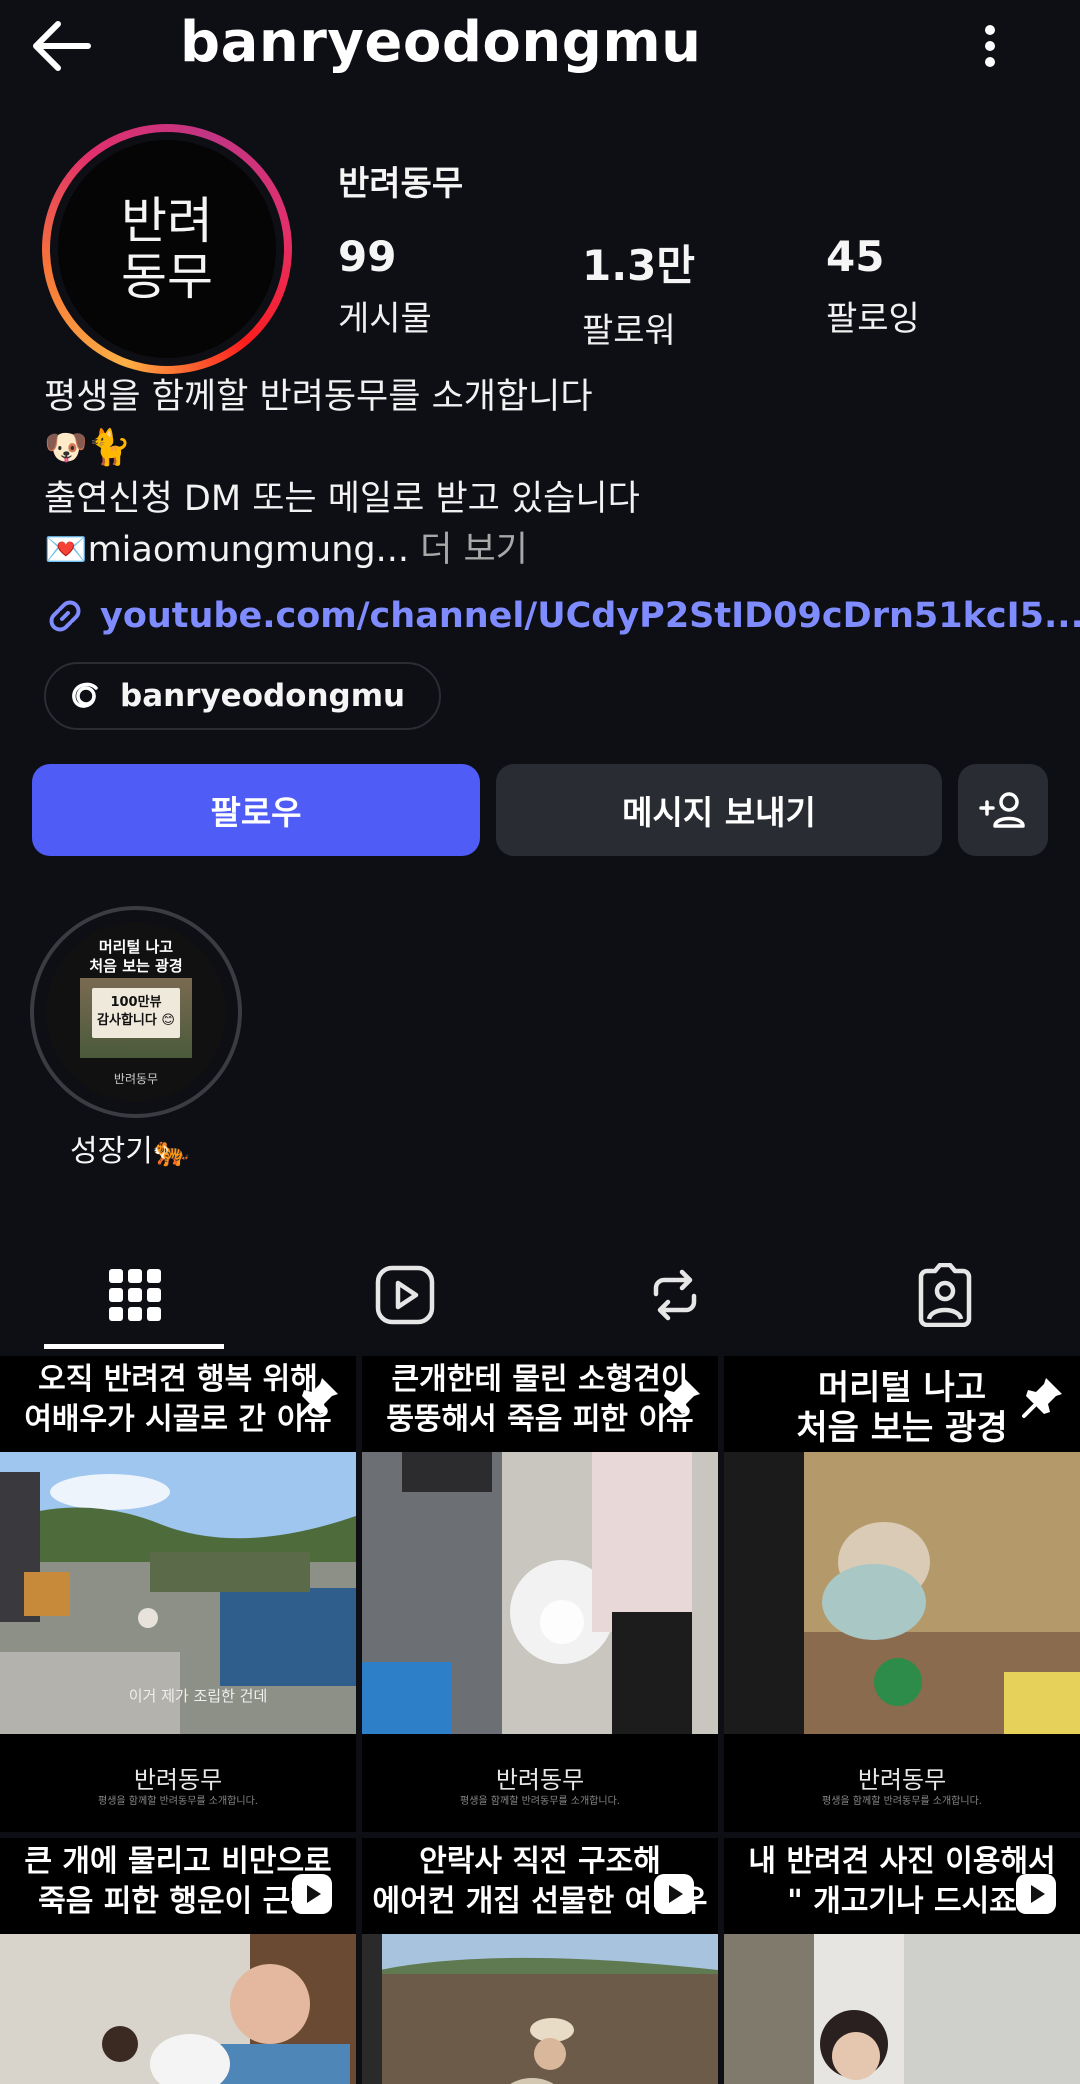 Image resolution: width=1080 pixels, height=2084 pixels. What do you see at coordinates (136, 966) in the screenshot?
I see `highlight-cover-title-2: 처음 보는 광경` at bounding box center [136, 966].